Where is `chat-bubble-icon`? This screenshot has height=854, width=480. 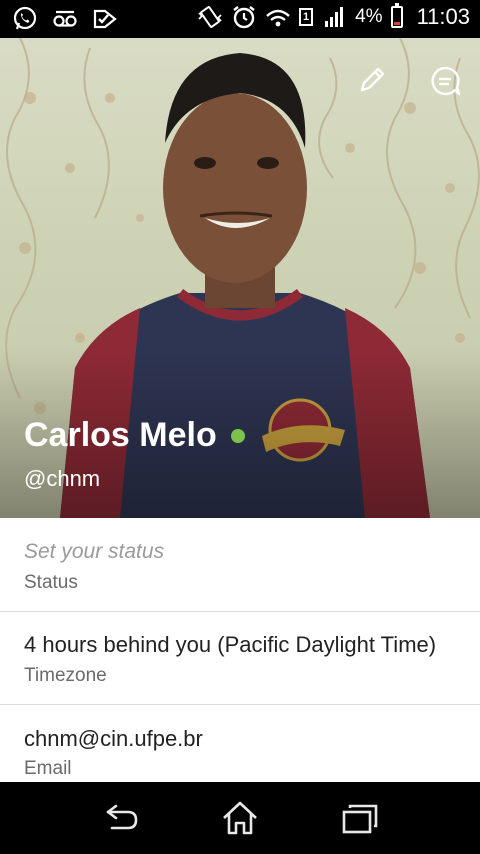 chat-bubble-icon is located at coordinates (445, 81).